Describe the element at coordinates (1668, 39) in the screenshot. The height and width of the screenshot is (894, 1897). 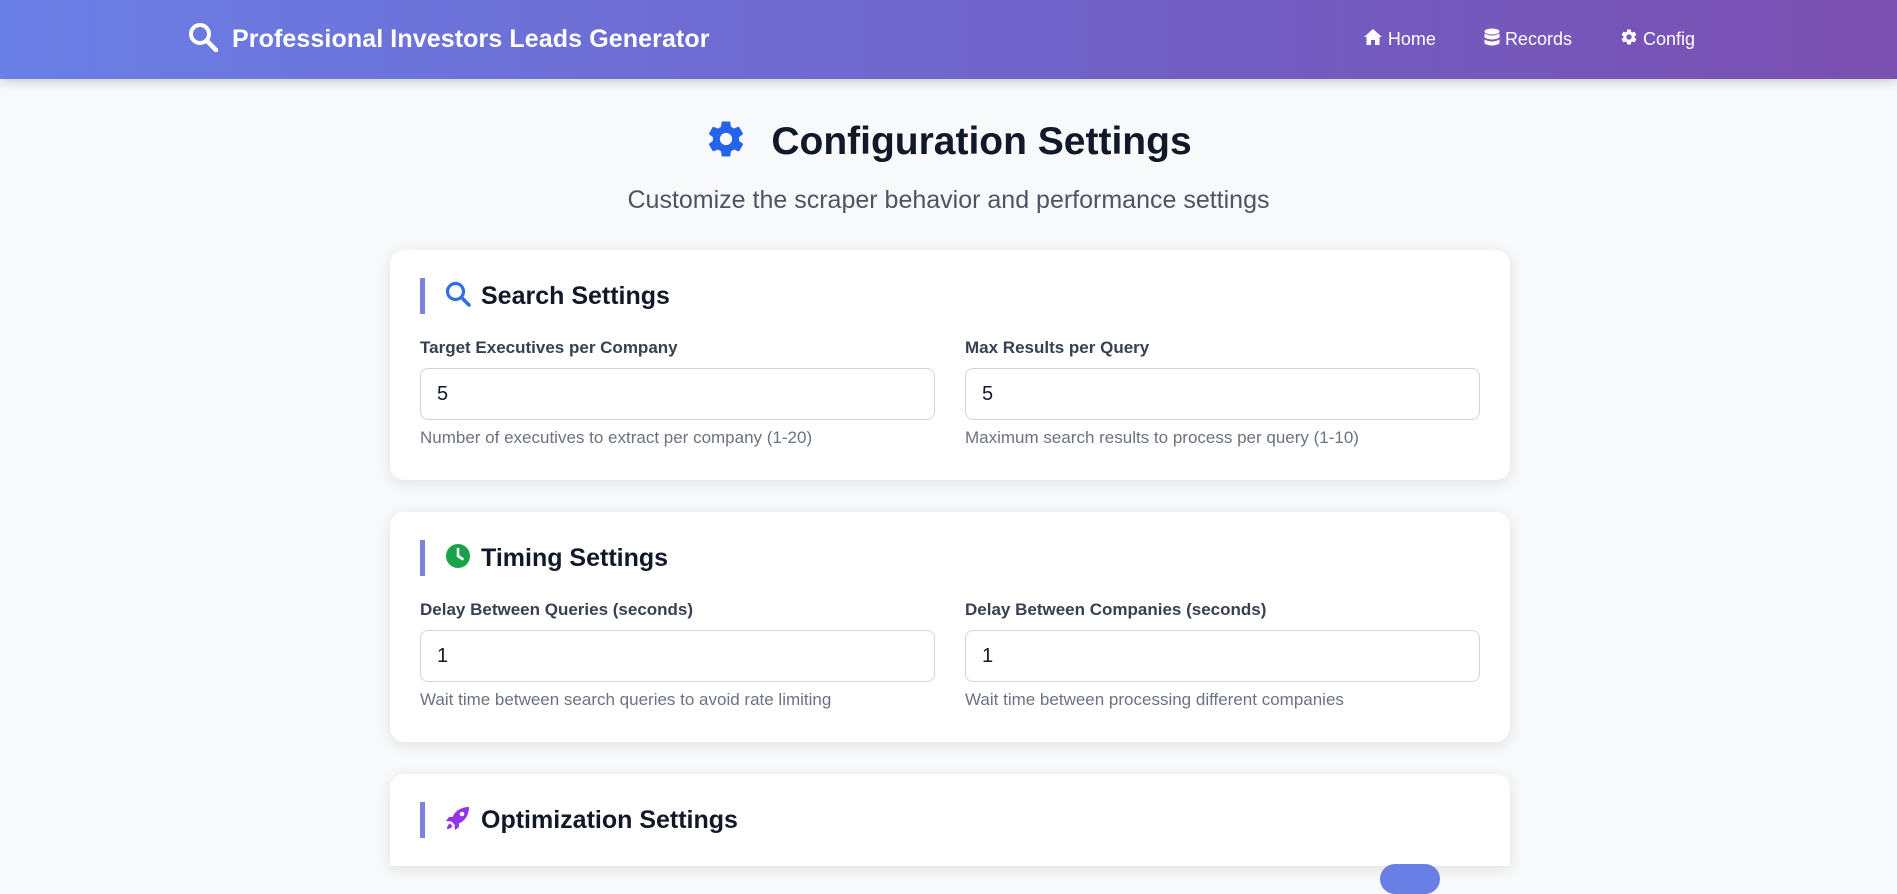
I see `nav-config-label: Config` at that location.